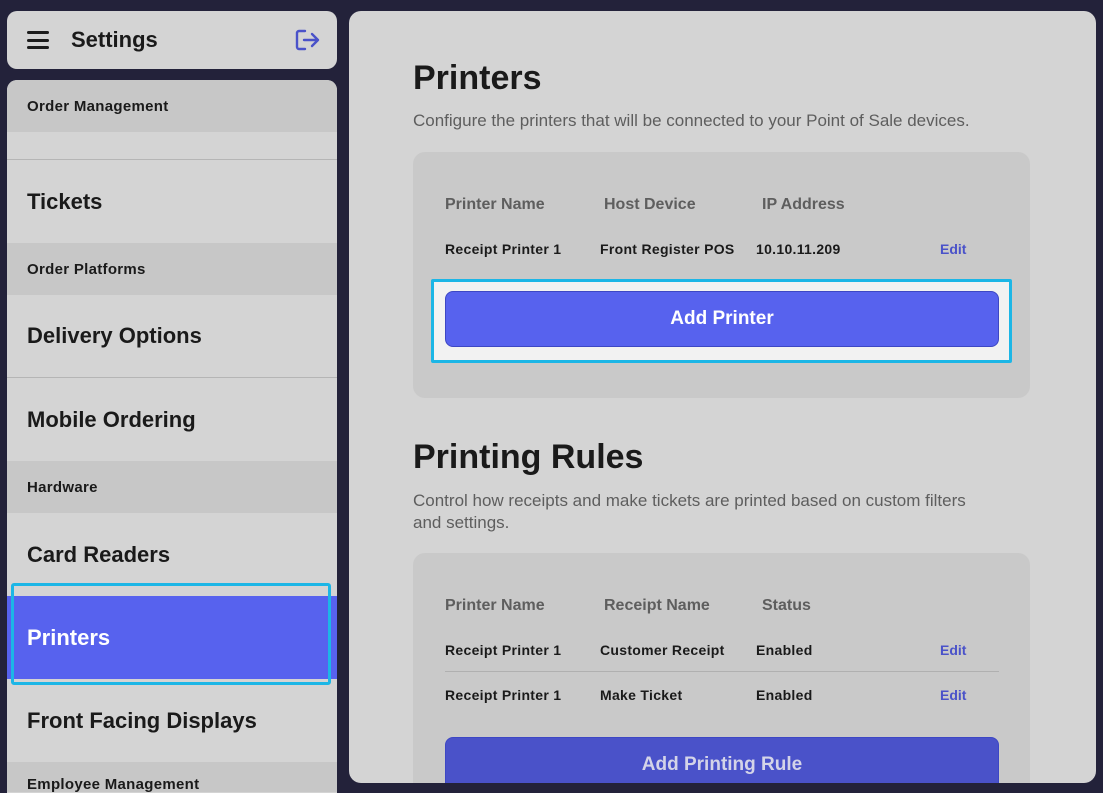  Describe the element at coordinates (798, 249) in the screenshot. I see `ip-address-cell: 10.10.11.209` at that location.